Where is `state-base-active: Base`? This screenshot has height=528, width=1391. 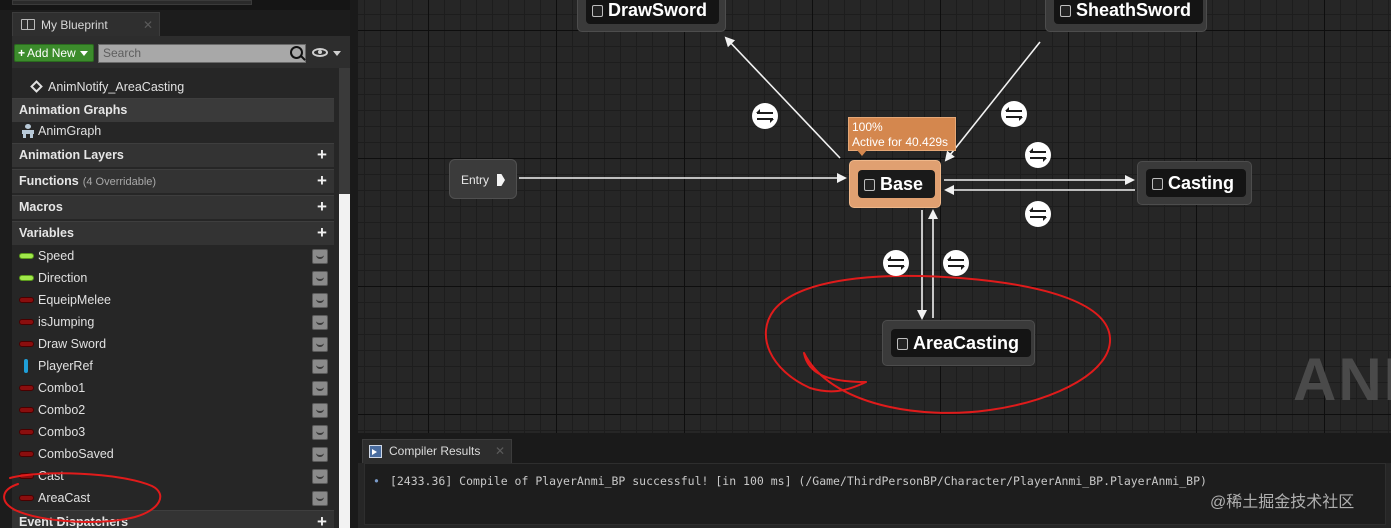 state-base-active: Base is located at coordinates (895, 184).